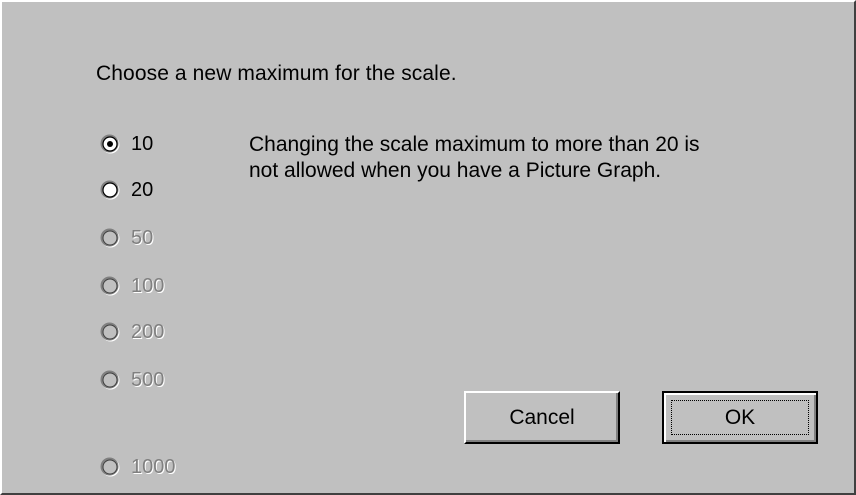  What do you see at coordinates (542, 417) in the screenshot?
I see `cancel-button: Cancel` at bounding box center [542, 417].